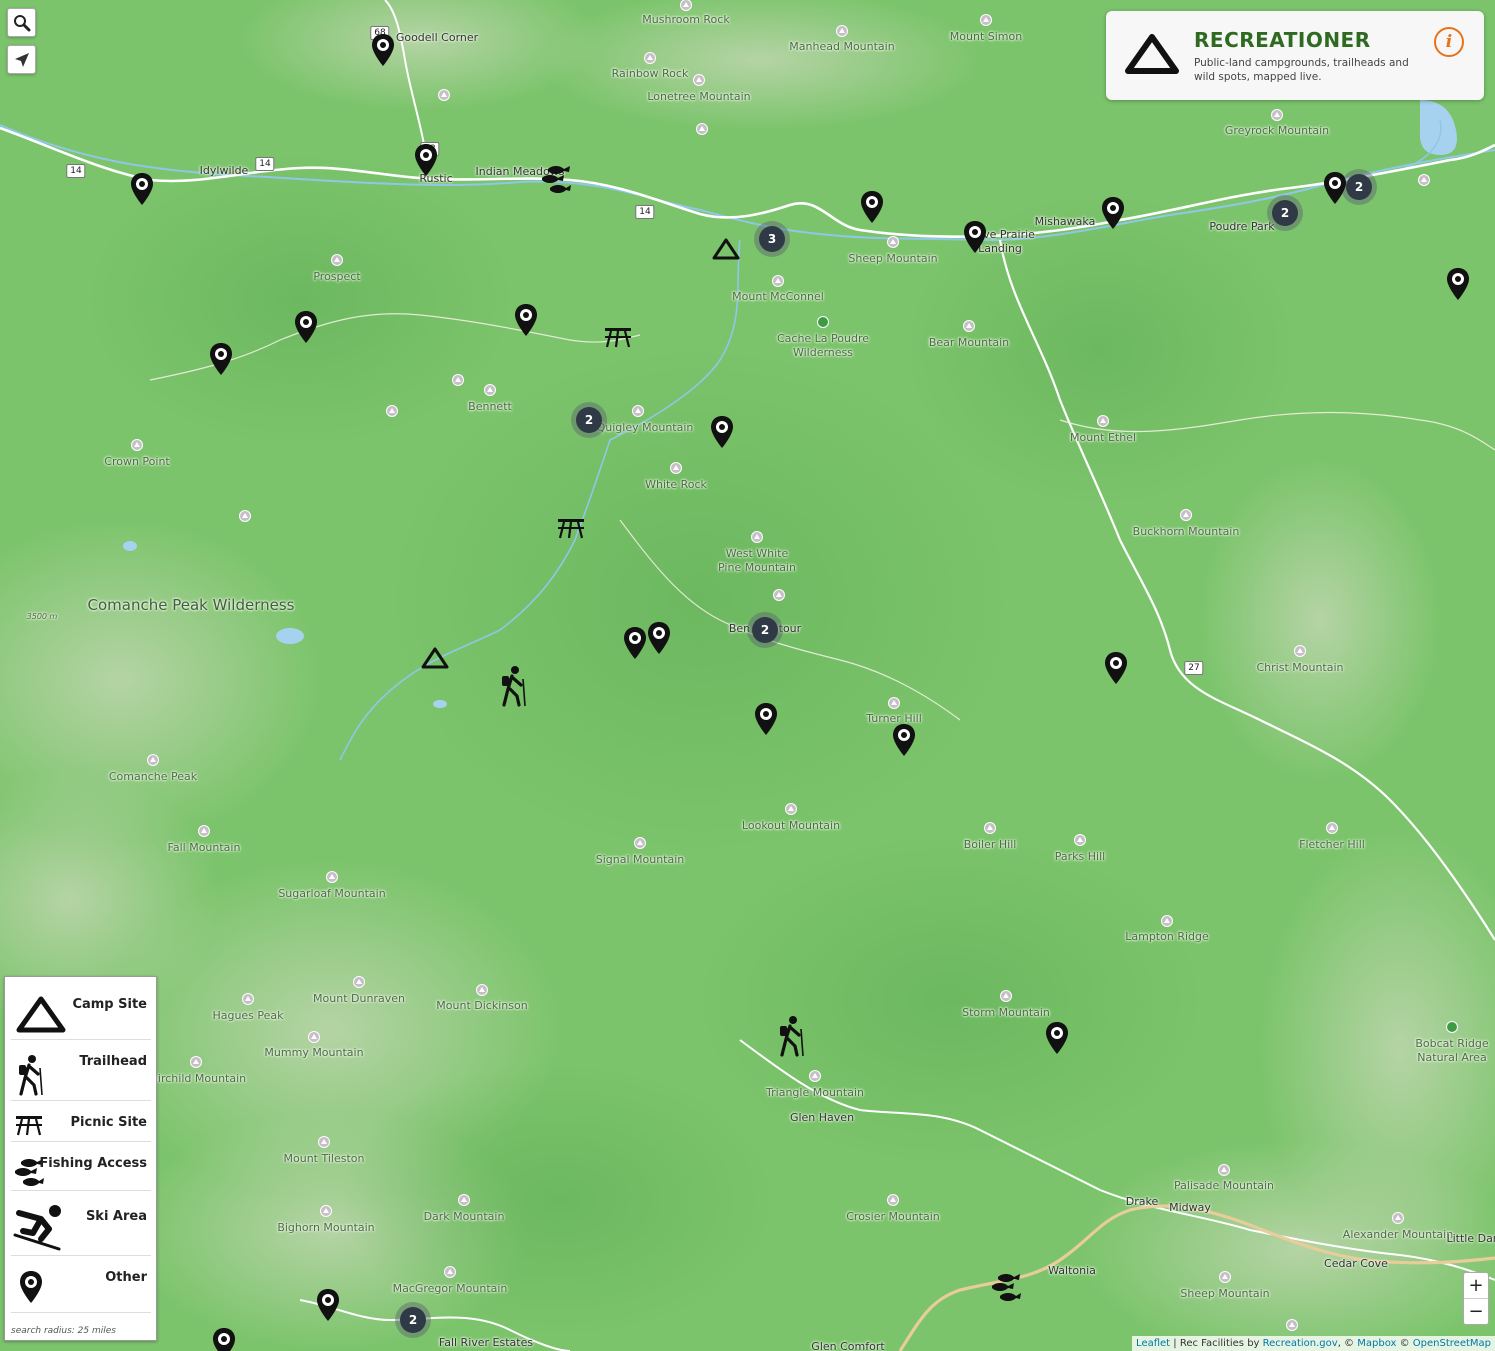 This screenshot has width=1495, height=1351. Describe the element at coordinates (1404, 1343) in the screenshot. I see `attribution-text: ©` at that location.